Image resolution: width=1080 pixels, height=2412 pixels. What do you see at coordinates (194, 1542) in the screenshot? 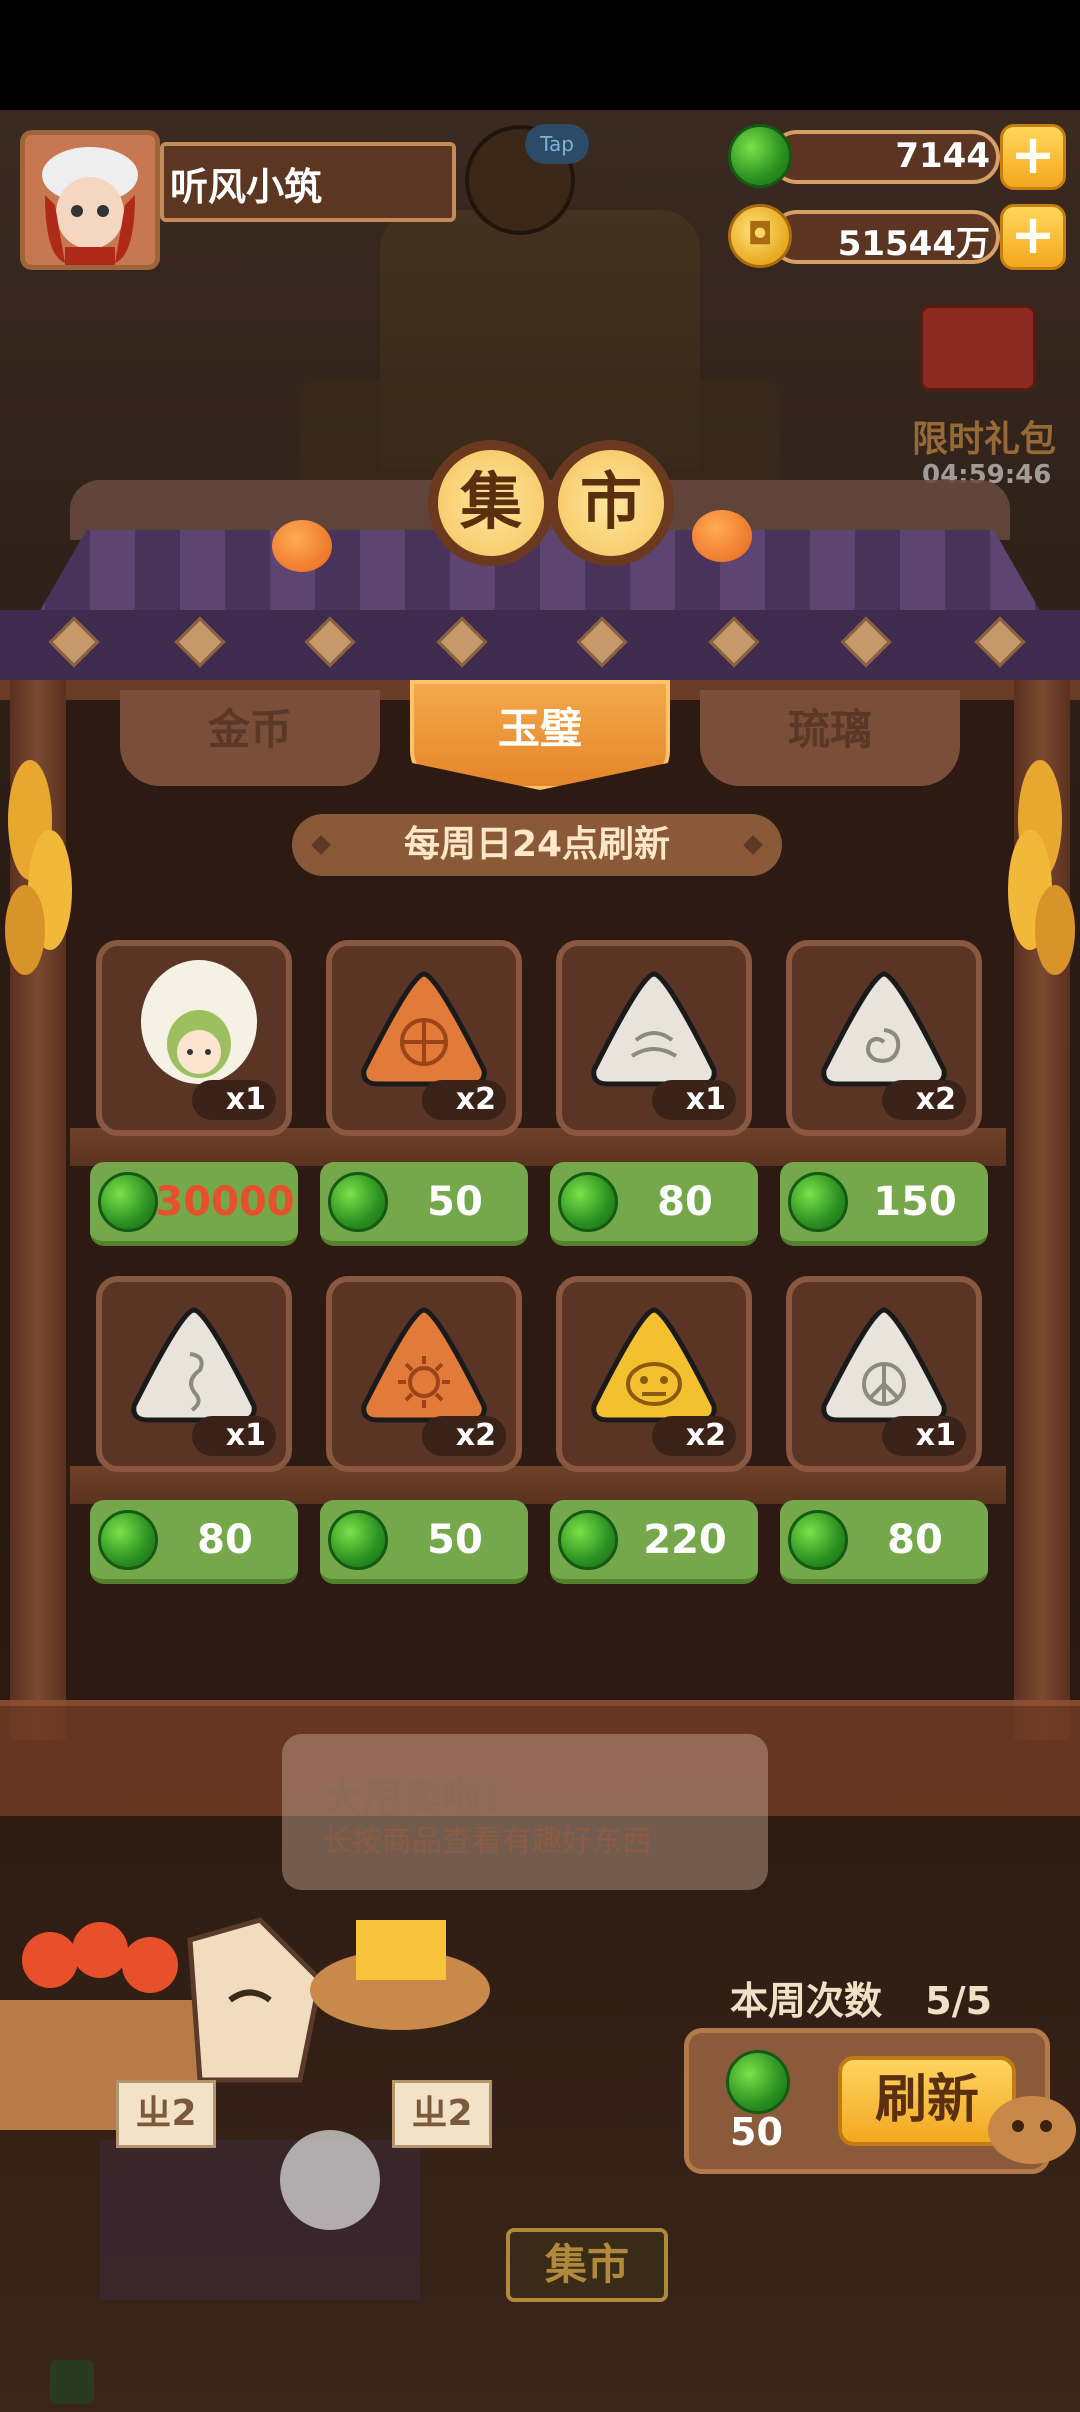
I see `price-button-5: 80` at bounding box center [194, 1542].